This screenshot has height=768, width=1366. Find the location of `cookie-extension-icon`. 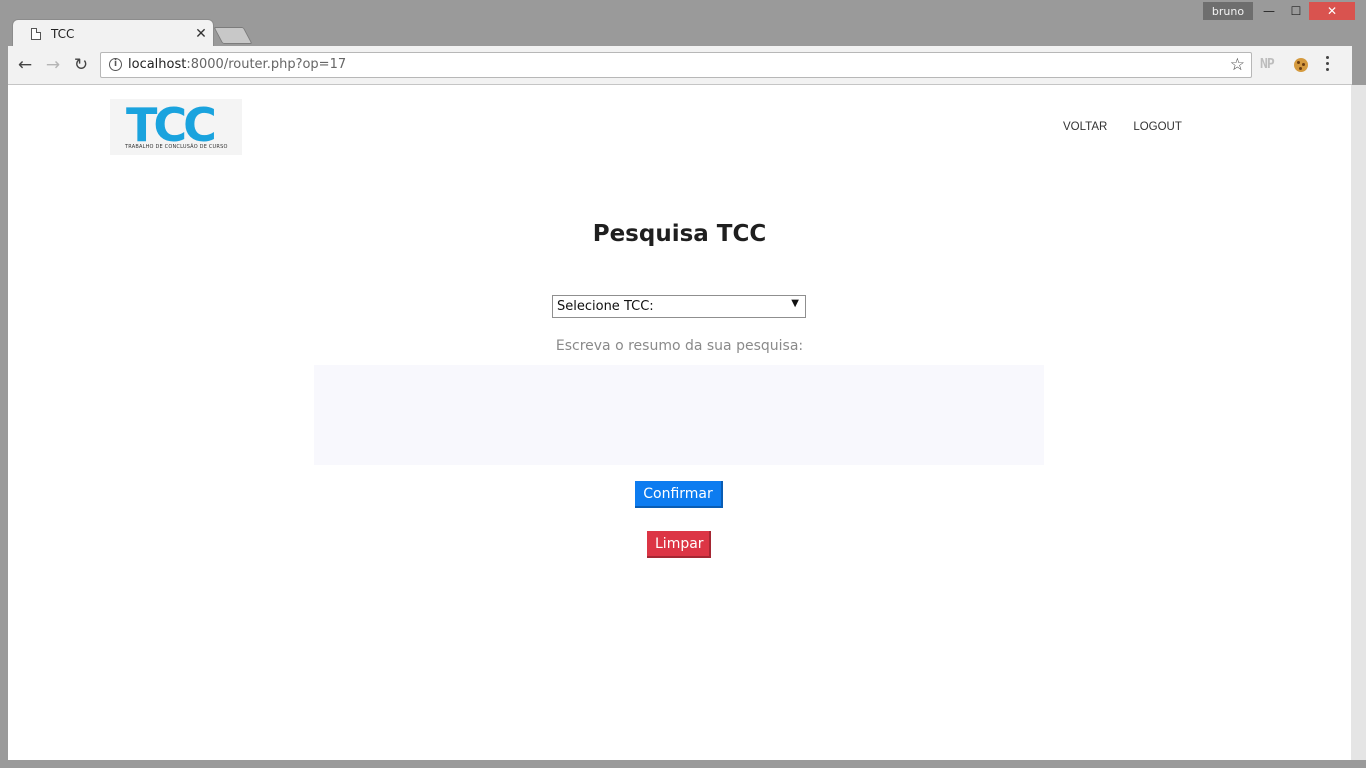

cookie-extension-icon is located at coordinates (1301, 65).